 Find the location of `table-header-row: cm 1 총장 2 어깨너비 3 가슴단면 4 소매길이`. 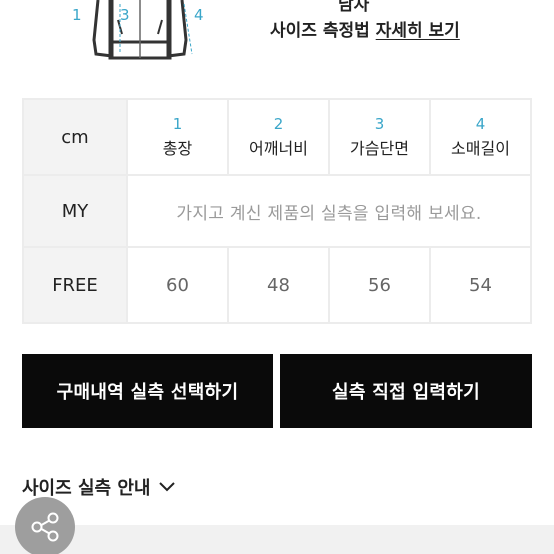

table-header-row: cm 1 총장 2 어깨너비 3 가슴단면 4 소매길이 is located at coordinates (277, 137).